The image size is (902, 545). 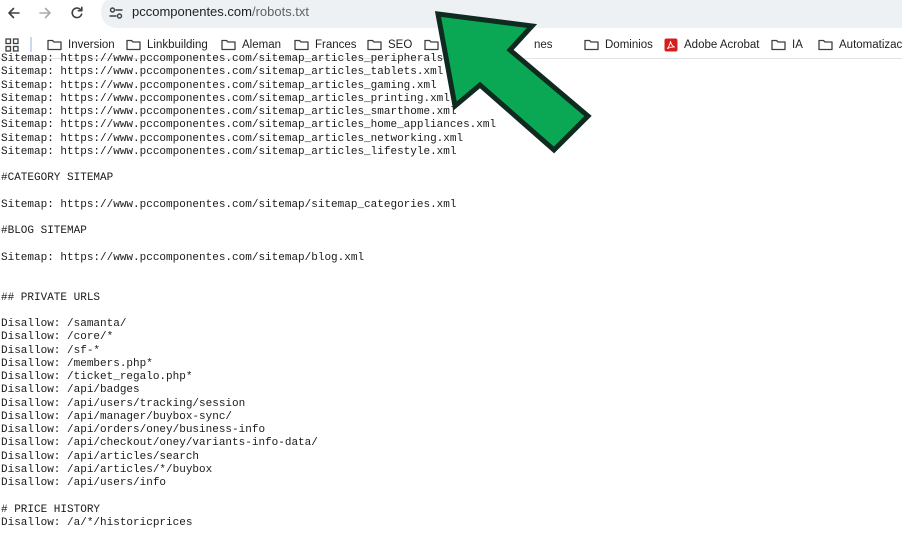 I want to click on robots-line: Disallow: /api/manager/buybox-sync/, so click(x=117, y=416).